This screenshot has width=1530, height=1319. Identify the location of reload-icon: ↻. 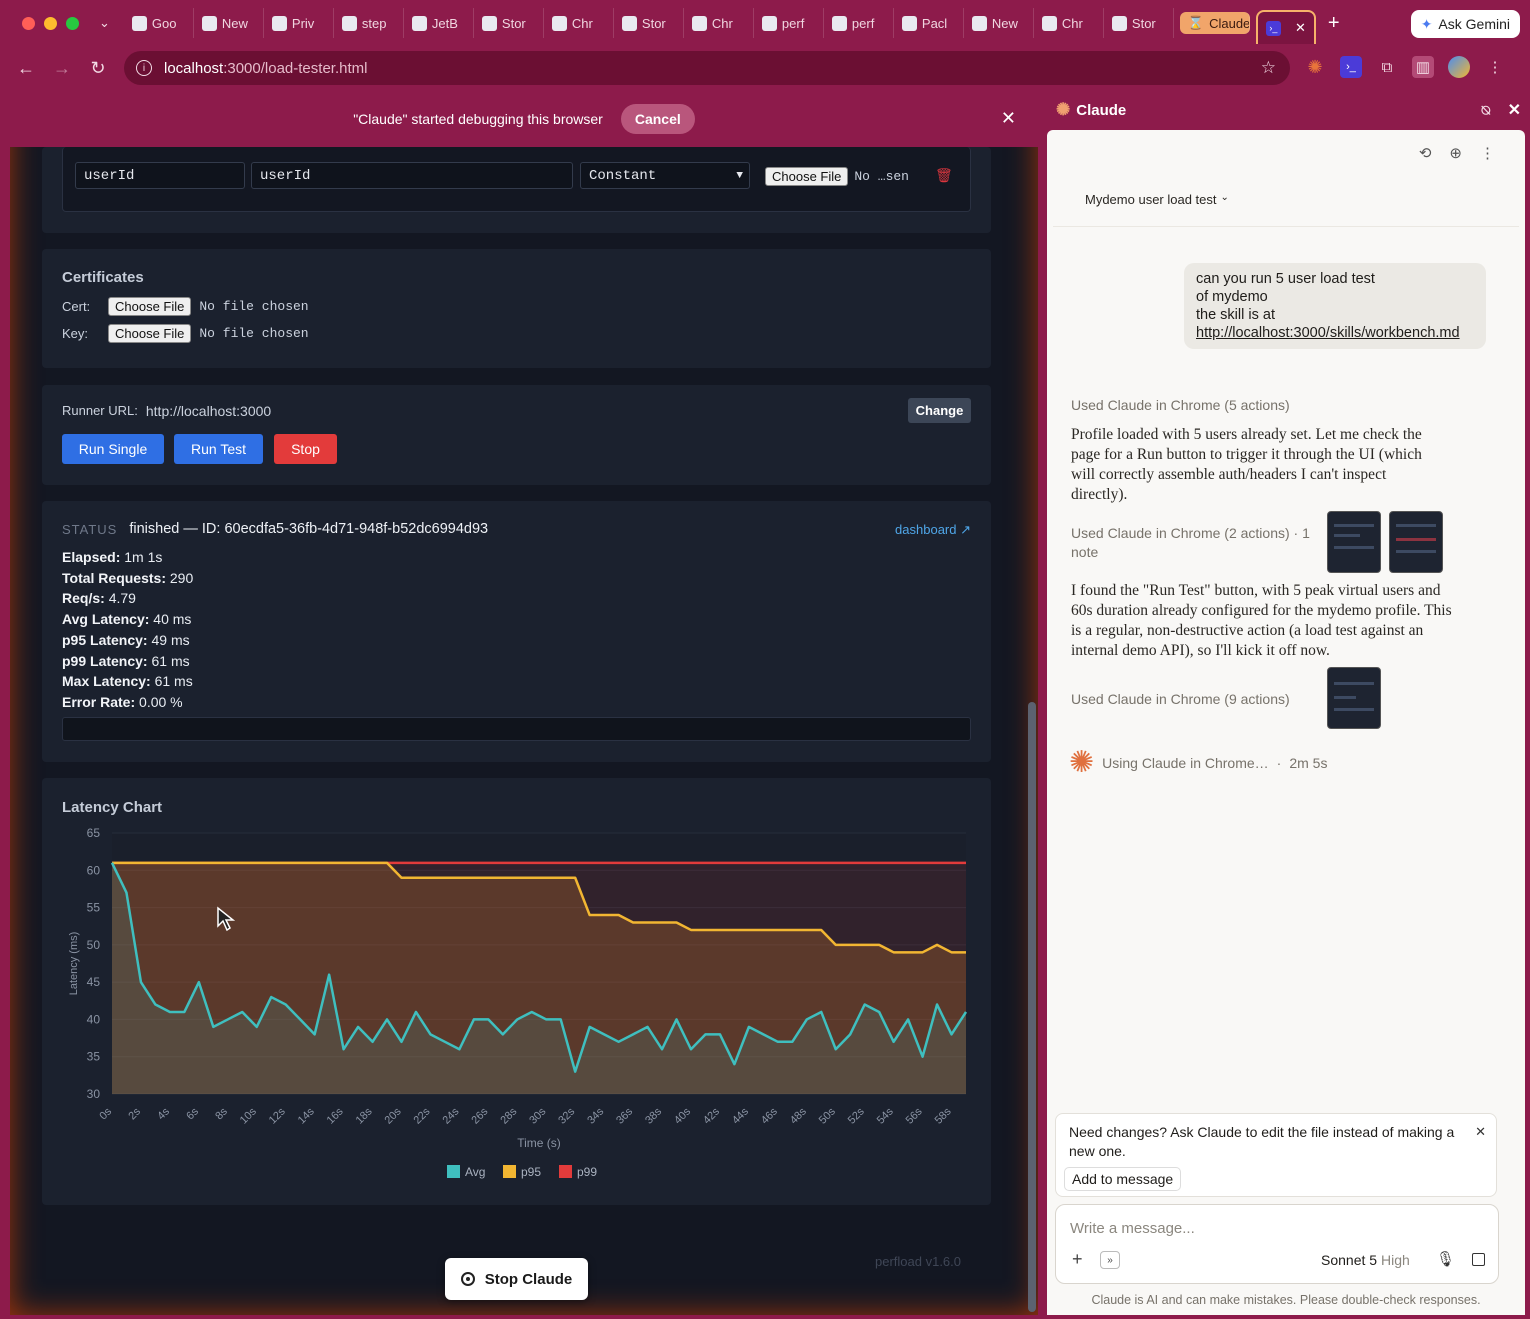
(98, 68).